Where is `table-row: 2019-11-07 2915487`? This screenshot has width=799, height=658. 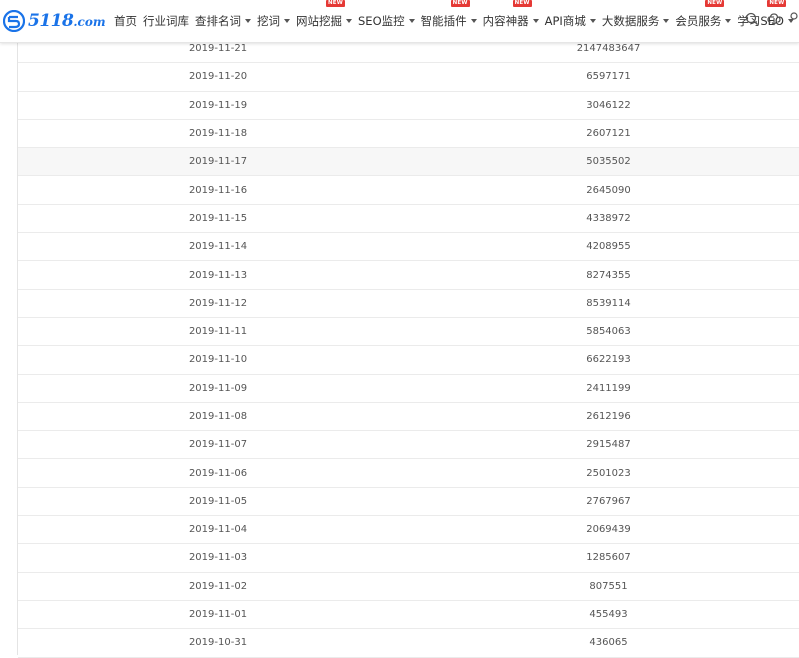 table-row: 2019-11-07 2915487 is located at coordinates (408, 445).